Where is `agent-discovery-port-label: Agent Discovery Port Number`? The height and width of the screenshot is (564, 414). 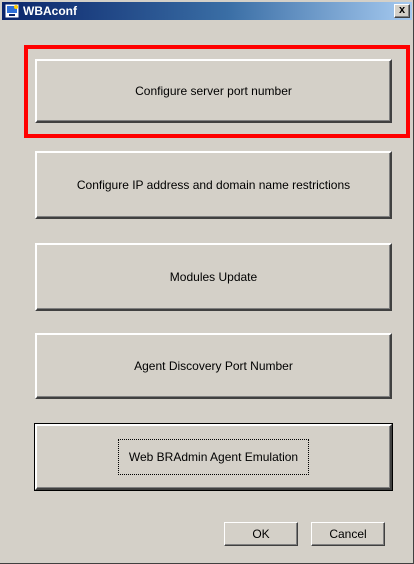 agent-discovery-port-label: Agent Discovery Port Number is located at coordinates (213, 366).